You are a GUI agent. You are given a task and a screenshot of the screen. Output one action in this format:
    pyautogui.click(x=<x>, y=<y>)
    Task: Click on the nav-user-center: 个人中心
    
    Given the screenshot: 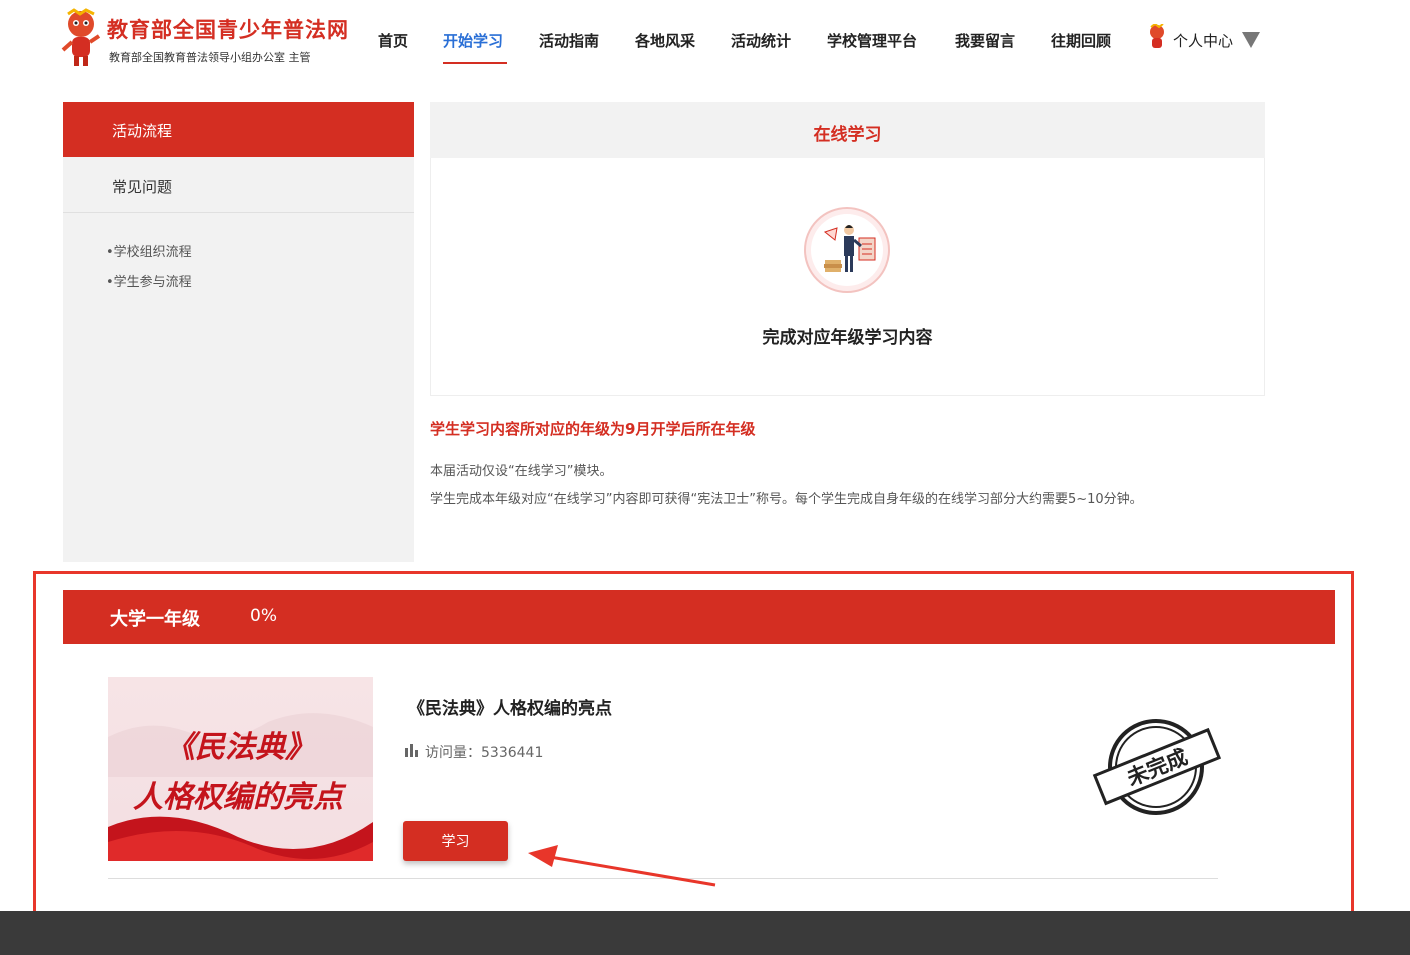 What is the action you would take?
    pyautogui.click(x=1203, y=40)
    